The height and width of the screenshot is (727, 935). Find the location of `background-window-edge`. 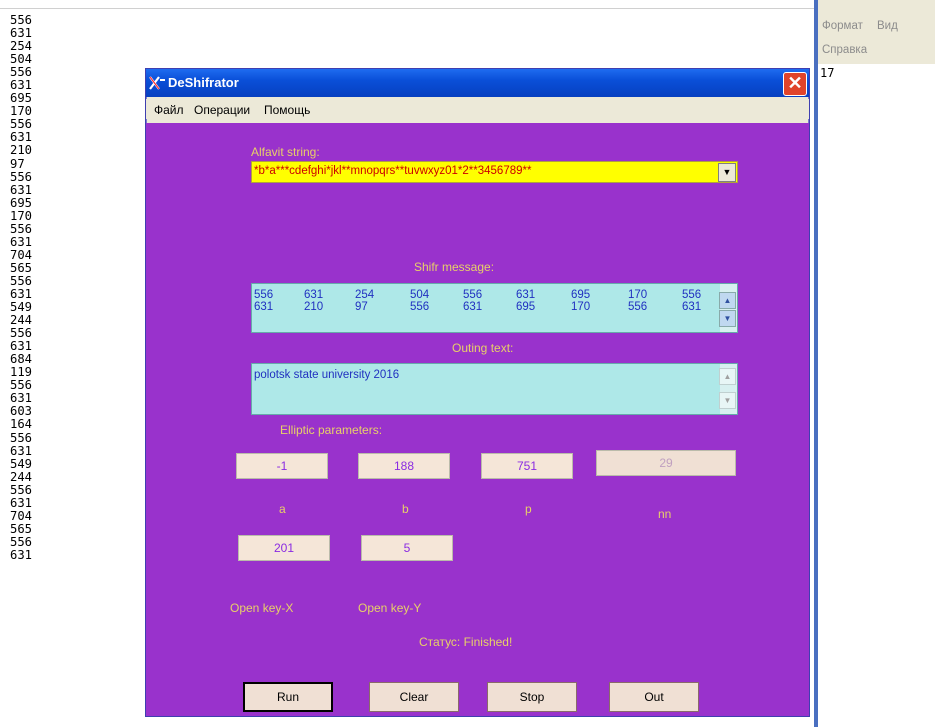

background-window-edge is located at coordinates (816, 363).